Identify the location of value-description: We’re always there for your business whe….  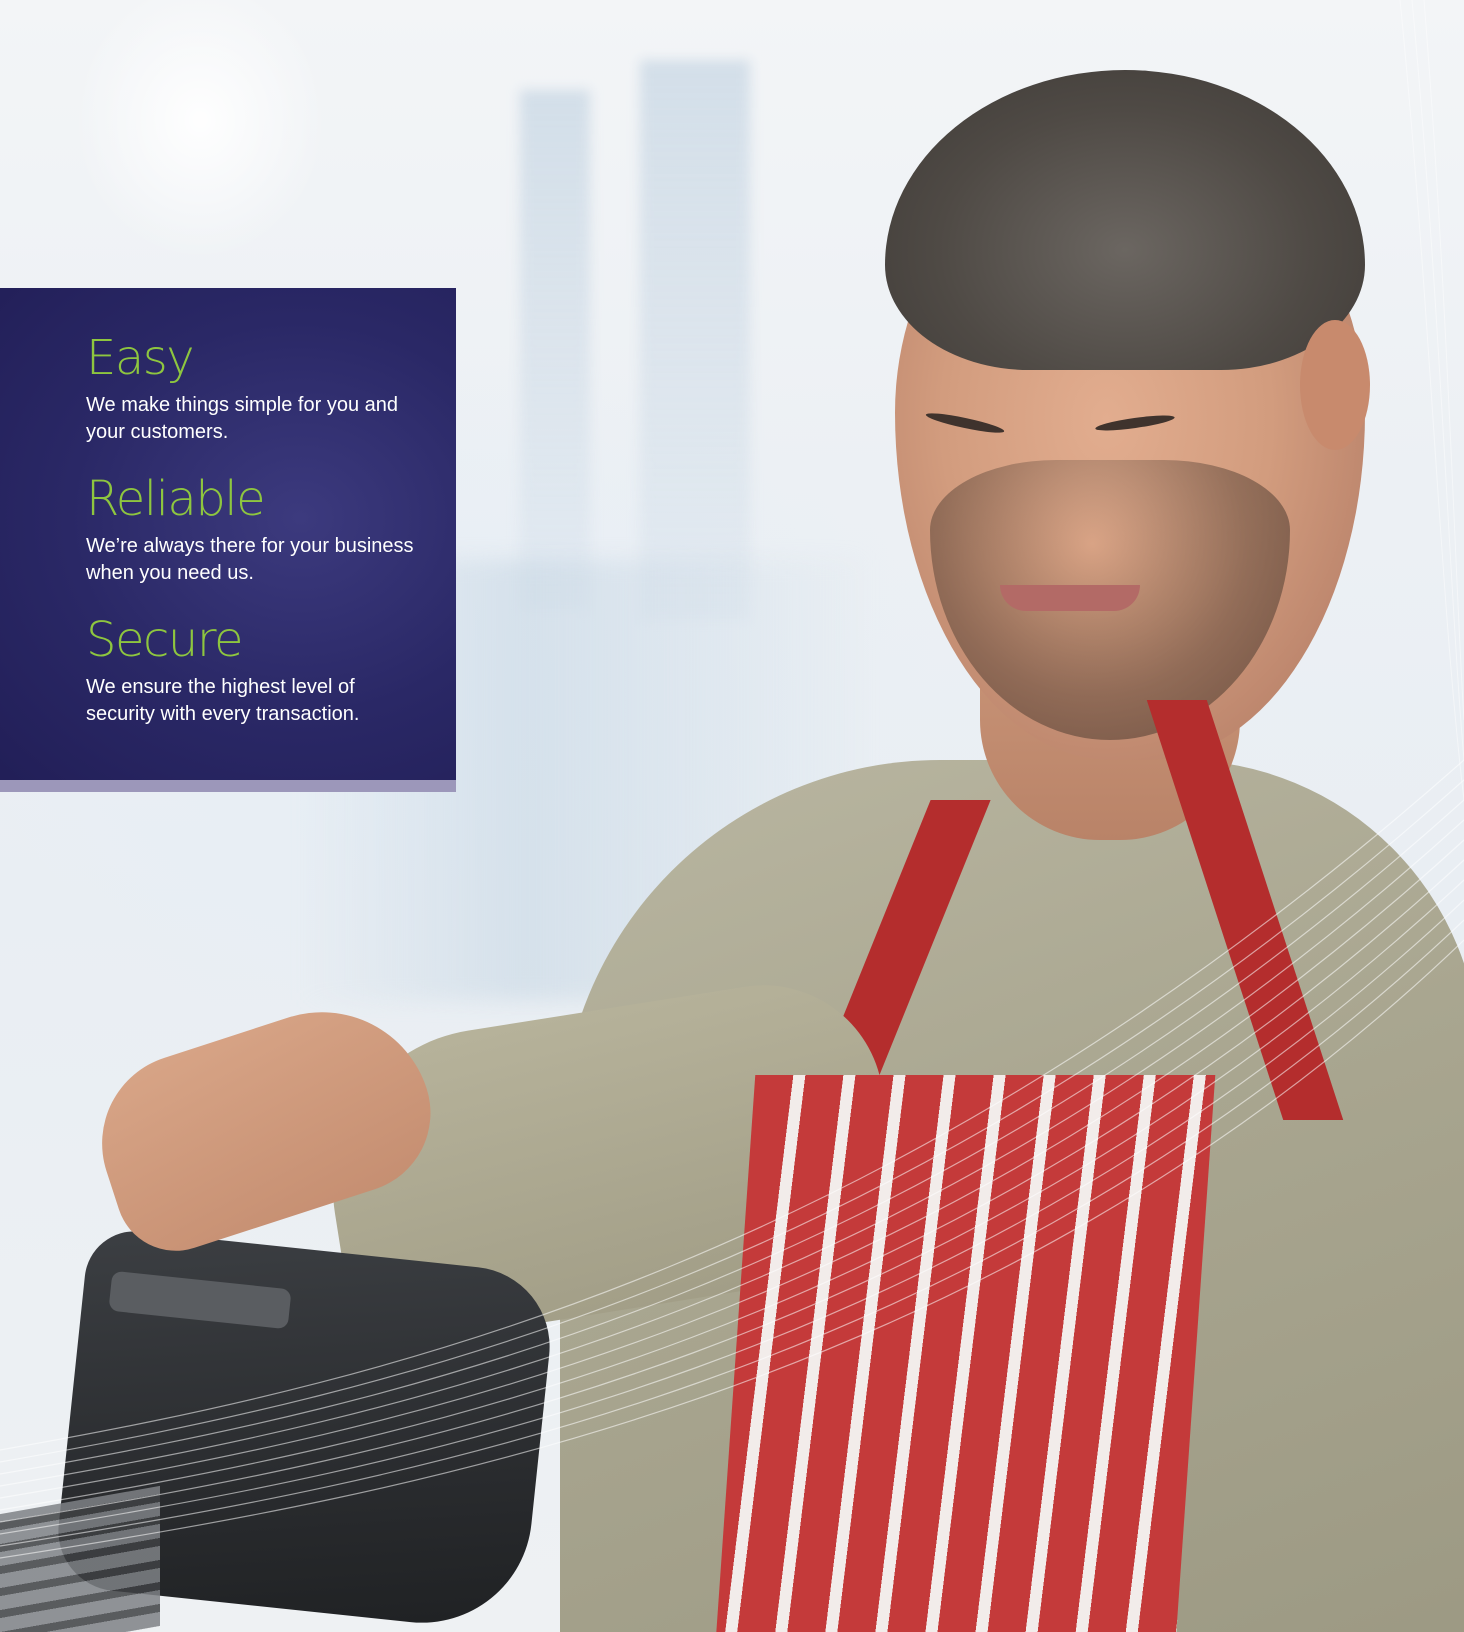
(250, 559).